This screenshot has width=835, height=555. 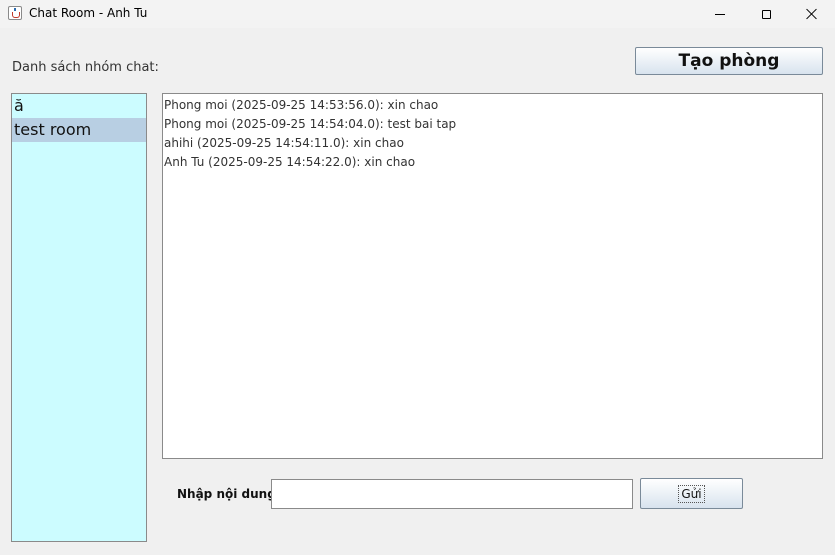 I want to click on message-input, so click(x=452, y=494).